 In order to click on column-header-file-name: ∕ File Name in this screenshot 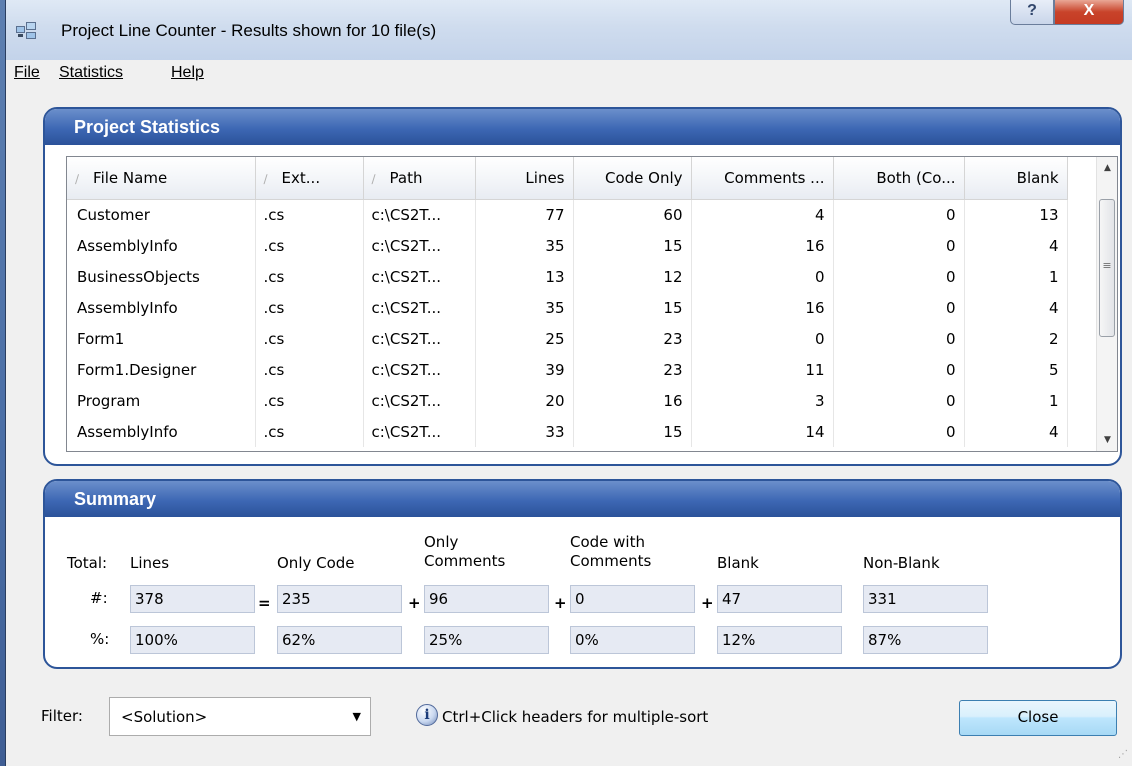, I will do `click(161, 178)`.